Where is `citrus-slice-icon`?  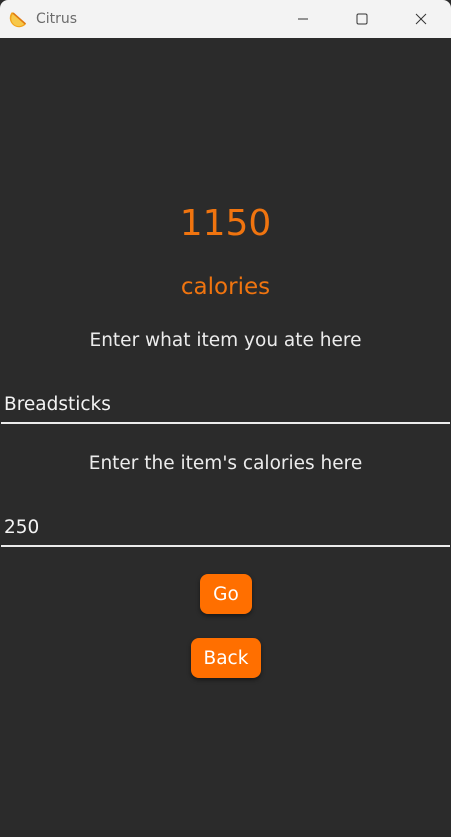
citrus-slice-icon is located at coordinates (19, 19).